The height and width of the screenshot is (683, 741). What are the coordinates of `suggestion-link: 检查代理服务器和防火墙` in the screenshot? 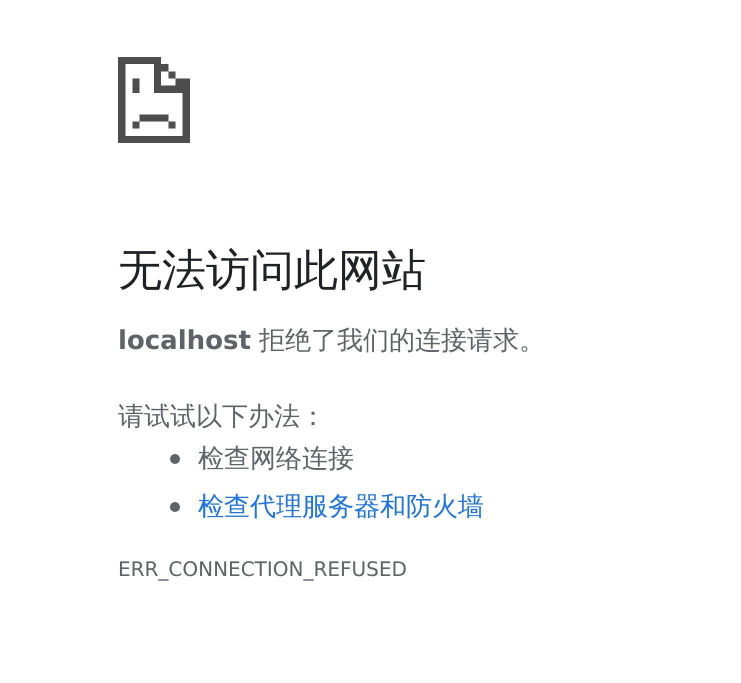 It's located at (341, 507).